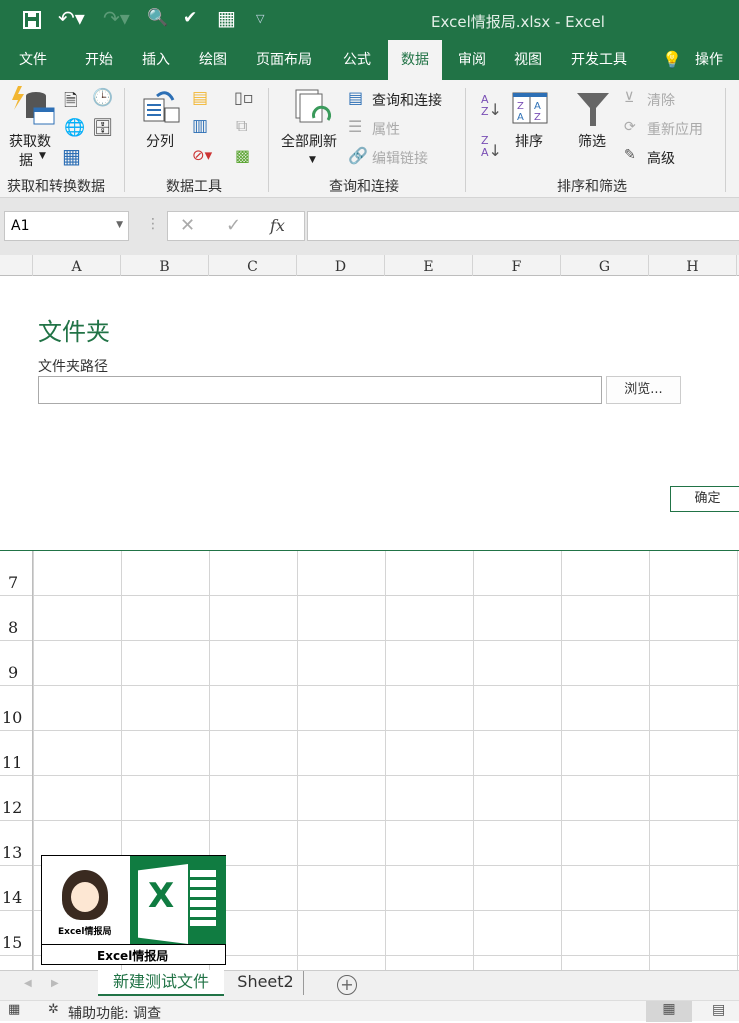  I want to click on from-table-icon: ▦, so click(71, 156).